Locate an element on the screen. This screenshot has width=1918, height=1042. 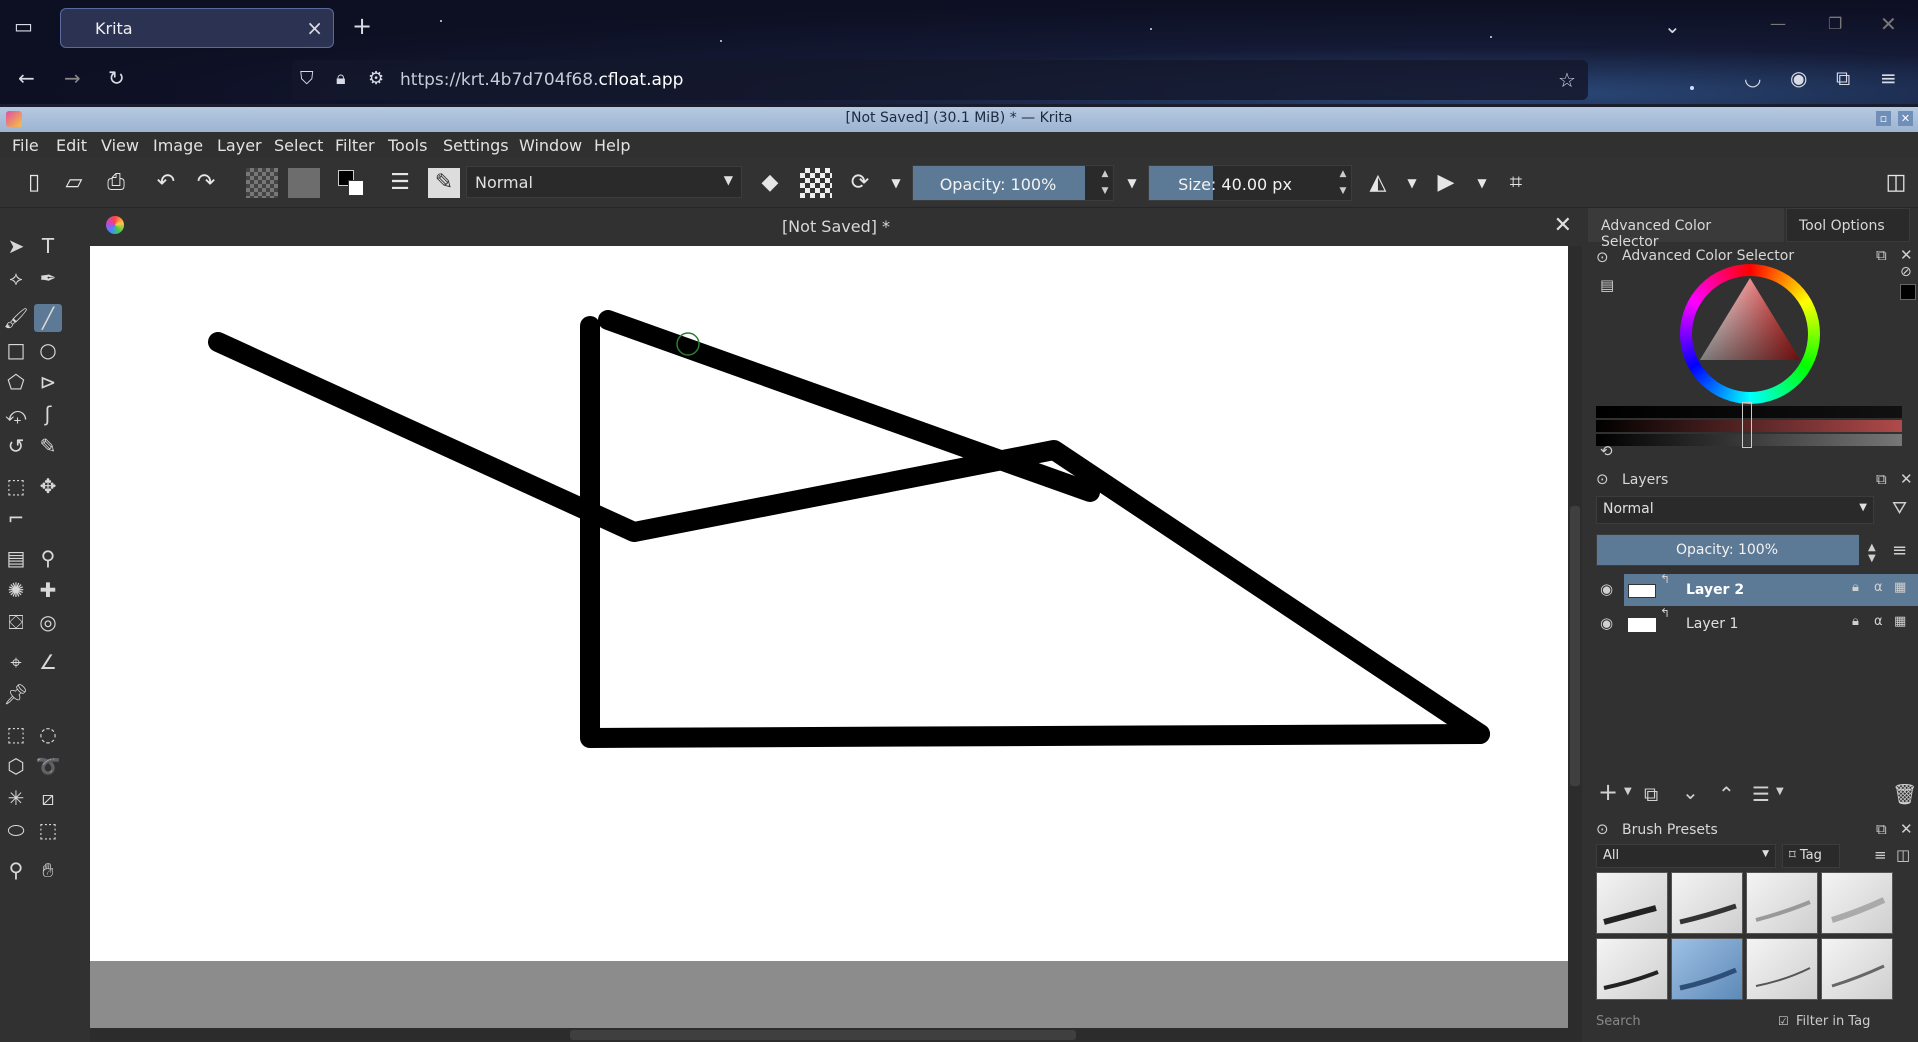
freehand-brush-tool-icon: 🖌︎ is located at coordinates (16, 318).